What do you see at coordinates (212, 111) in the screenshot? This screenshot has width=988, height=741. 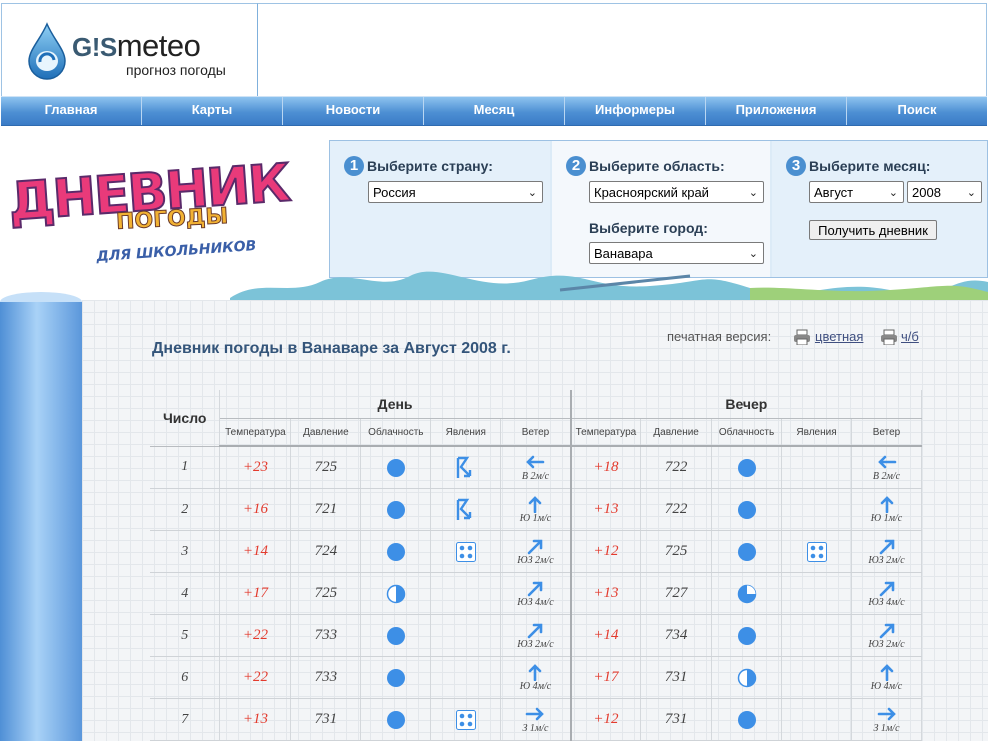 I see `nav-item-maps: Карты` at bounding box center [212, 111].